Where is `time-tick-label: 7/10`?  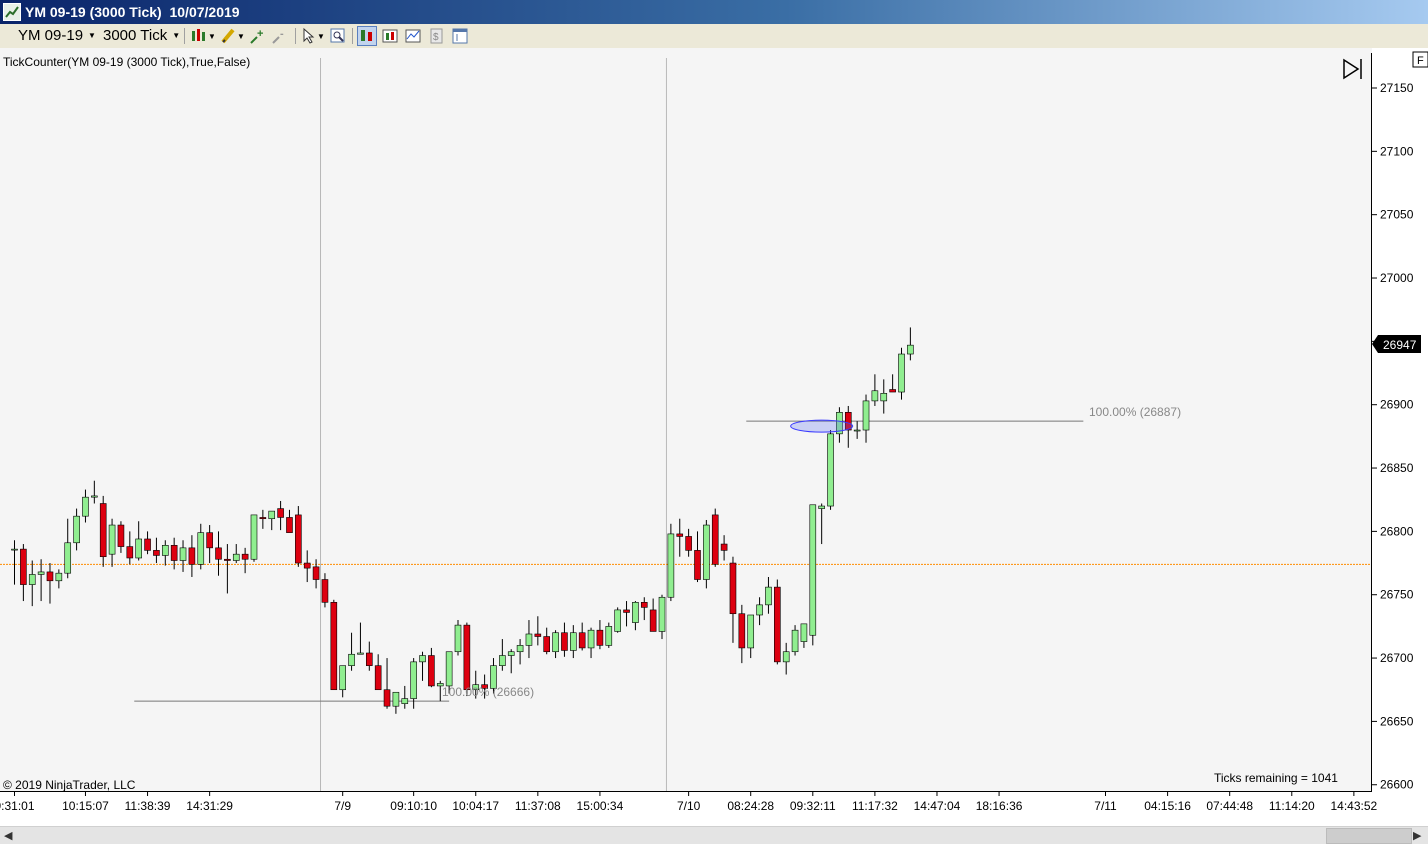 time-tick-label: 7/10 is located at coordinates (689, 806).